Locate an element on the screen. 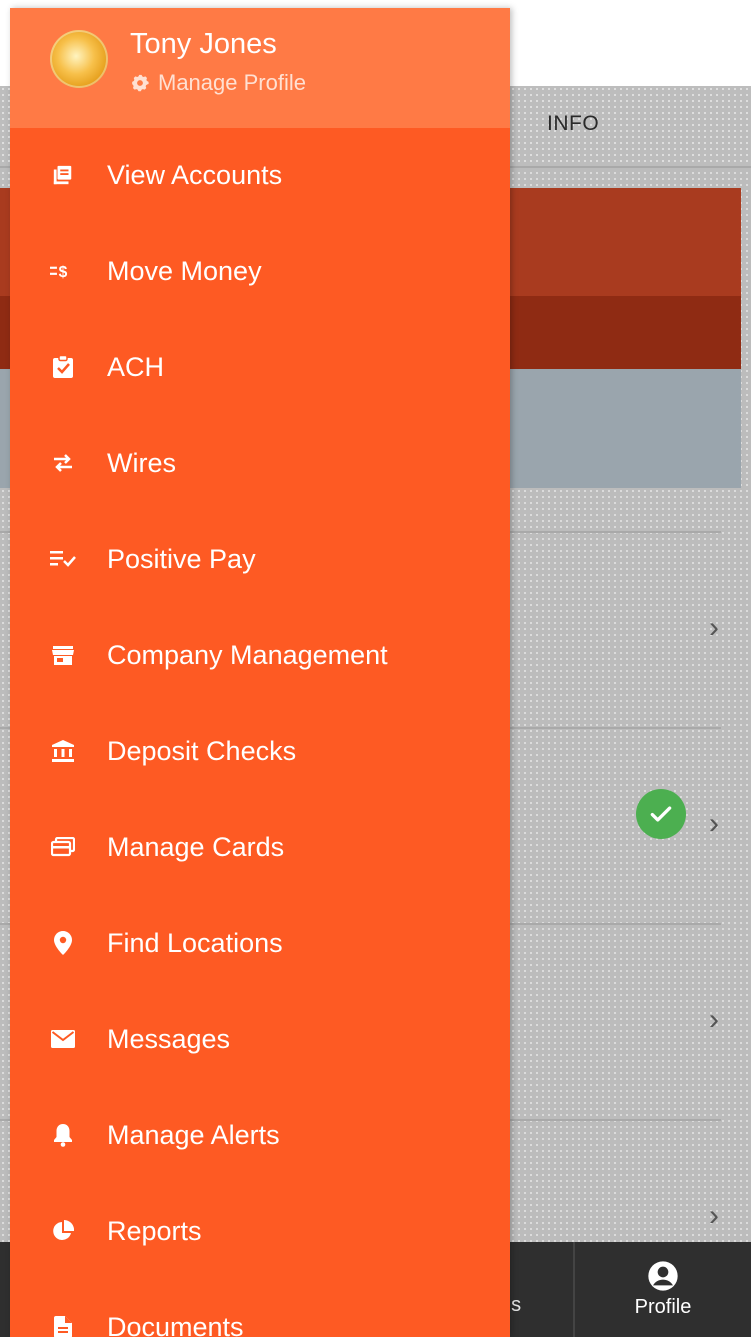 The width and height of the screenshot is (751, 1337). menu-item-manage-alerts: Manage Alerts is located at coordinates (260, 1136).